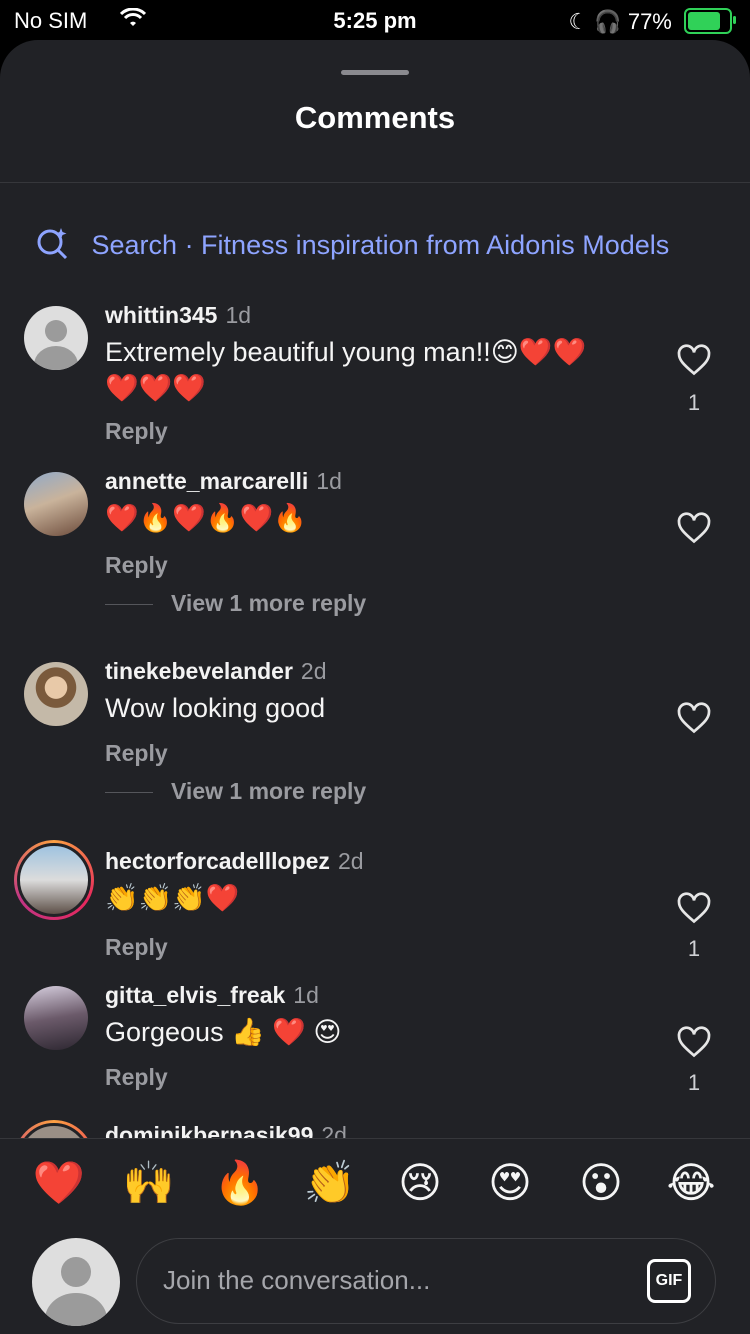 This screenshot has width=750, height=1334. Describe the element at coordinates (216, 671) in the screenshot. I see `comment-username: tinekebevelander 2d` at that location.